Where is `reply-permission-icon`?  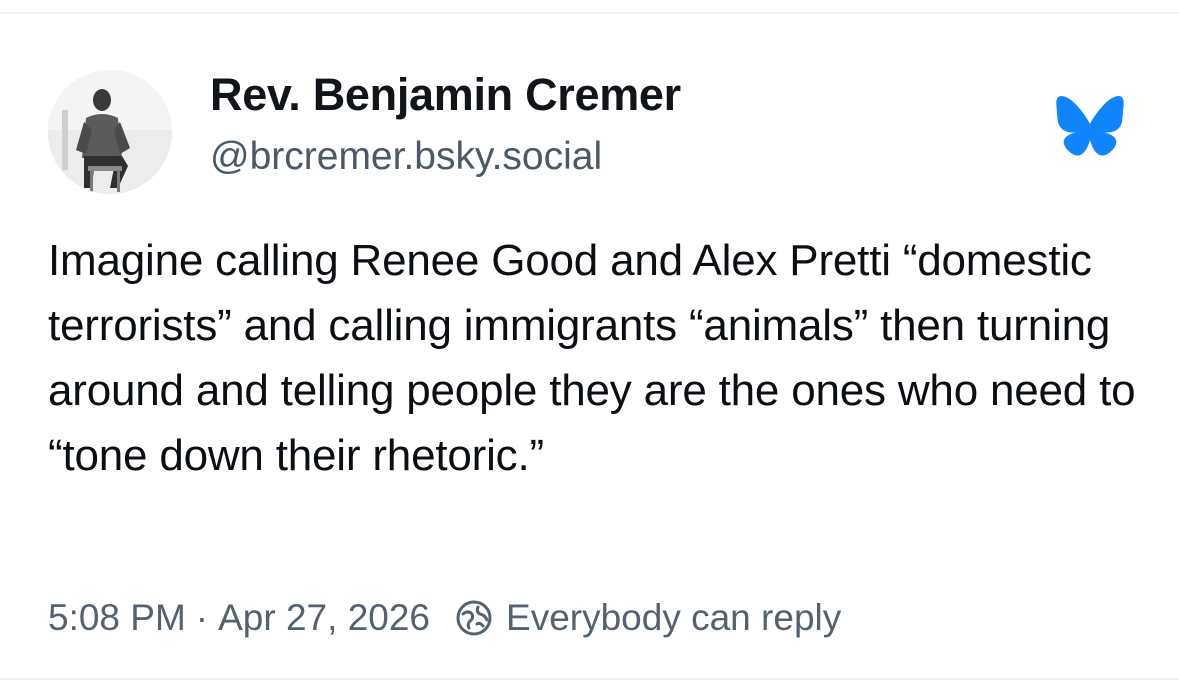 reply-permission-icon is located at coordinates (474, 618).